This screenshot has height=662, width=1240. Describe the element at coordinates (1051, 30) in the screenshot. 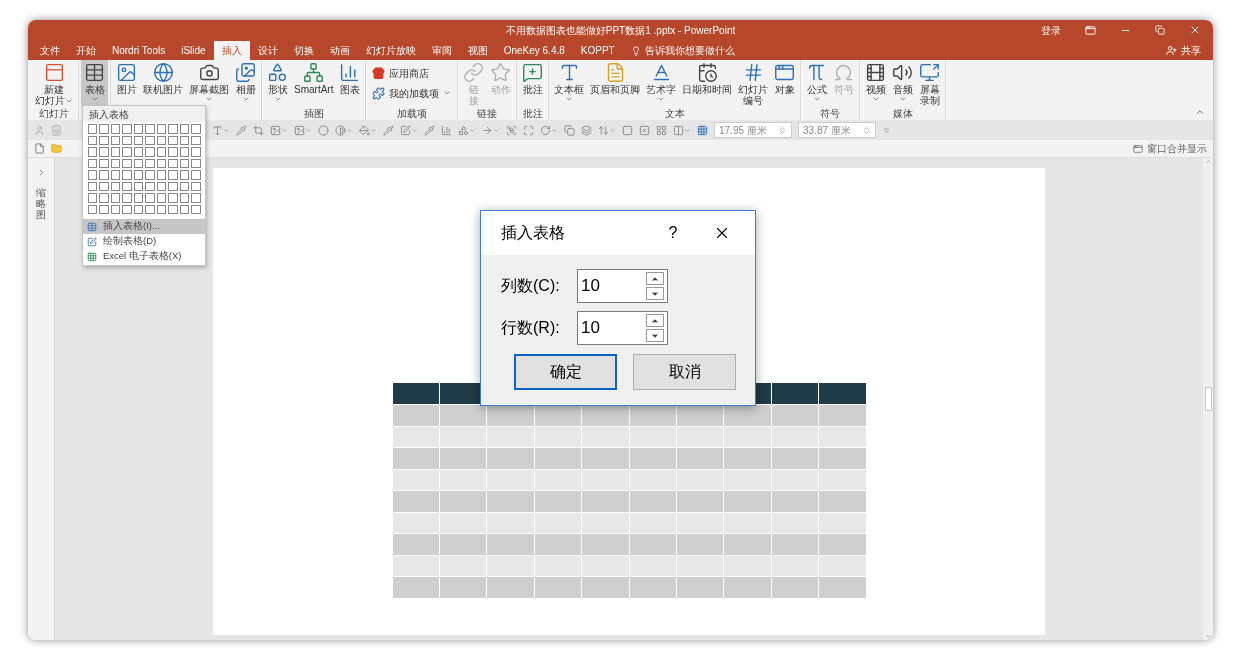

I see `sign-in-link: 登录` at that location.